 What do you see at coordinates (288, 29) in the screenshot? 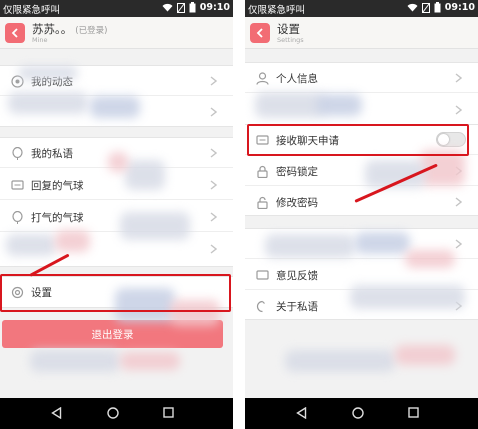
I see `page-title: 设置` at bounding box center [288, 29].